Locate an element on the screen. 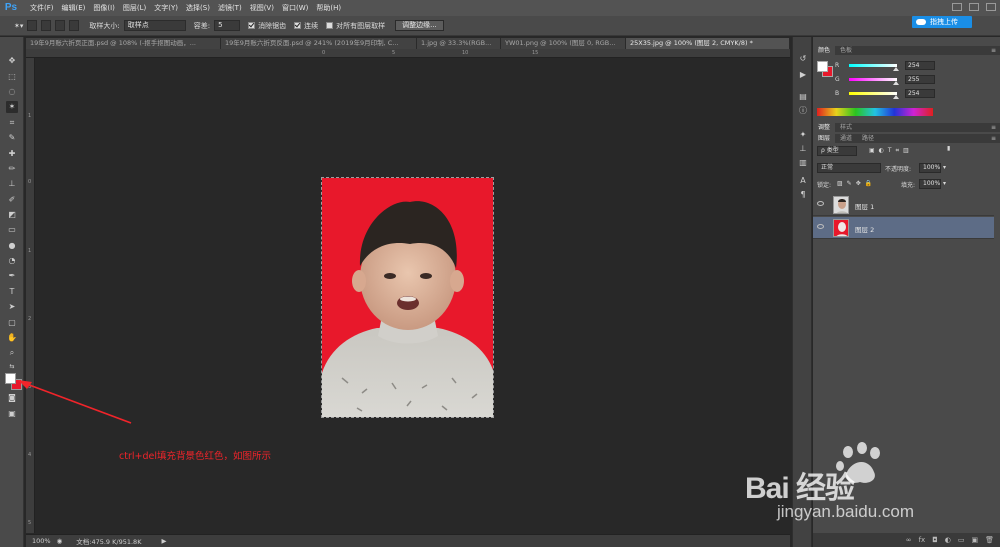 This screenshot has height=547, width=1000. filter-toggle-icon: ▮ is located at coordinates (948, 148).